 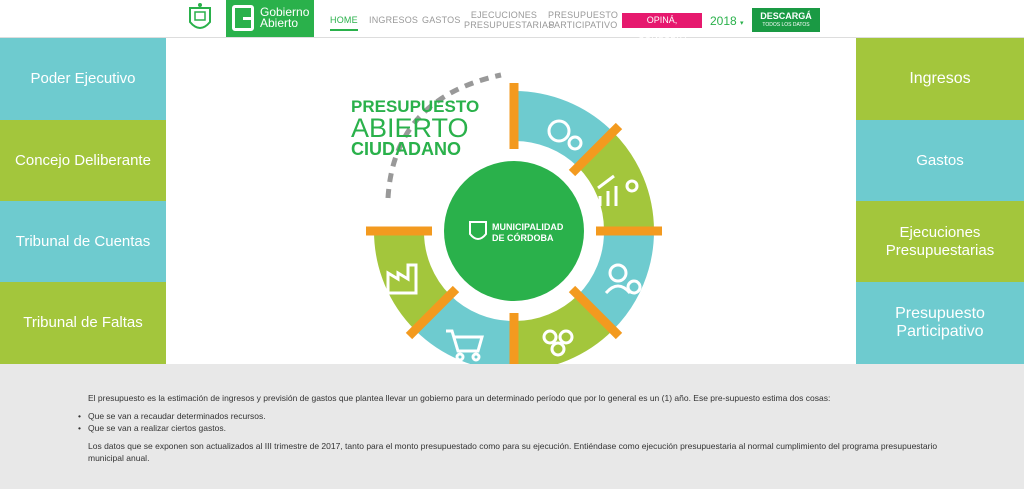 What do you see at coordinates (406, 149) in the screenshot?
I see `hero-title-l3: CIUDADANO` at bounding box center [406, 149].